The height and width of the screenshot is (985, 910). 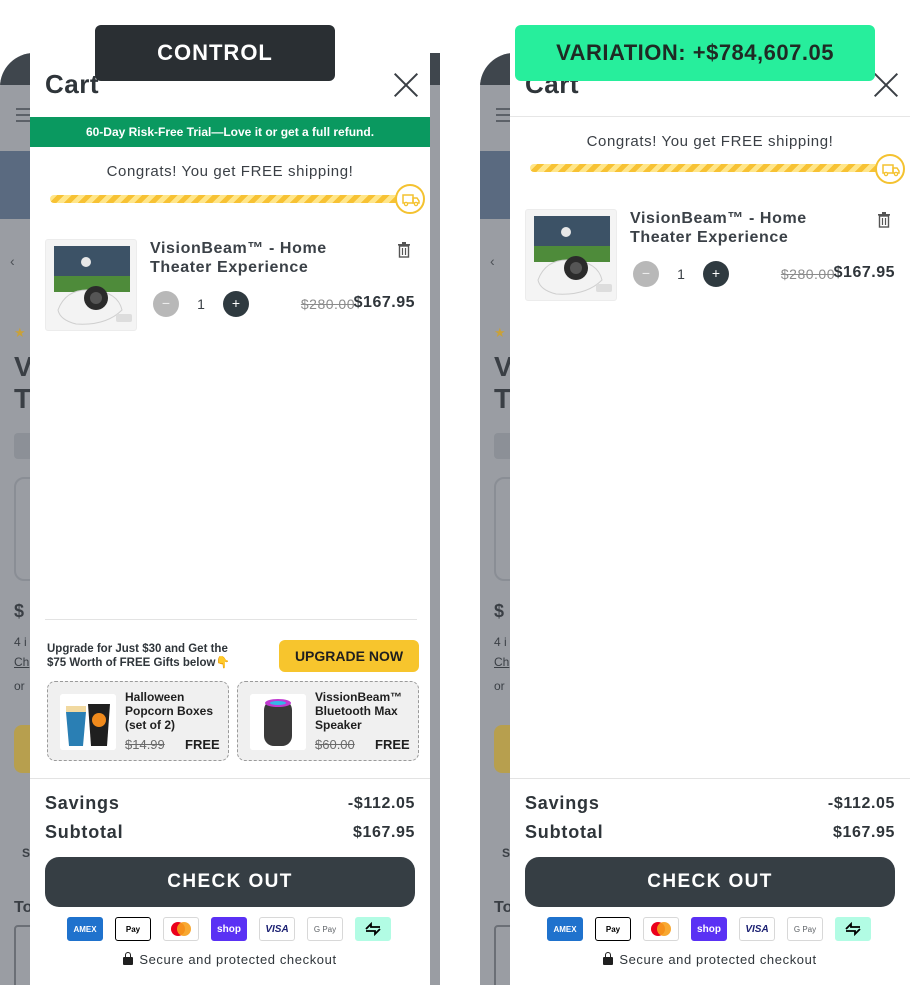 I want to click on variation-label: VARIATION: +$784,607.05, so click(x=695, y=53).